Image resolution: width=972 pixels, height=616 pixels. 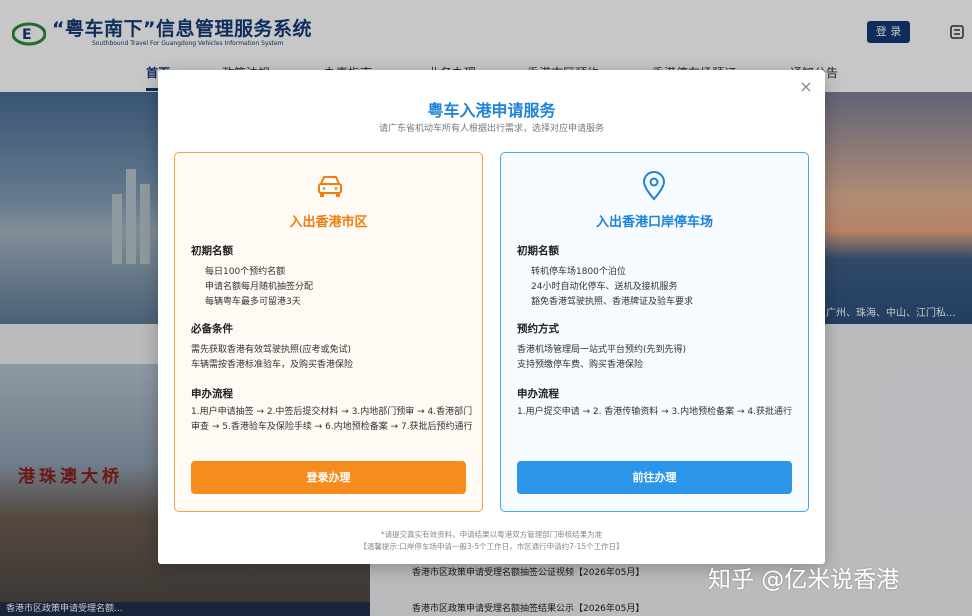 What do you see at coordinates (330, 186) in the screenshot?
I see `car-icon` at bounding box center [330, 186].